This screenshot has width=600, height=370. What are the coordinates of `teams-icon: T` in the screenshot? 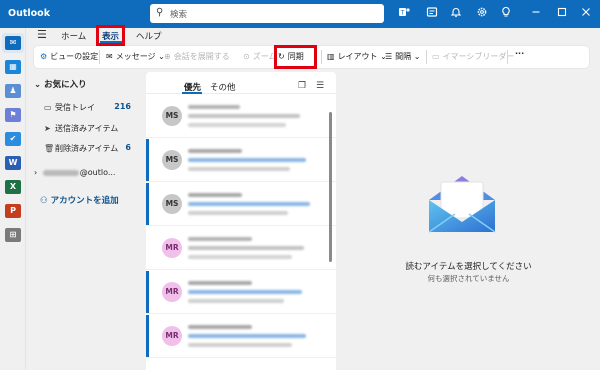 It's located at (404, 14).